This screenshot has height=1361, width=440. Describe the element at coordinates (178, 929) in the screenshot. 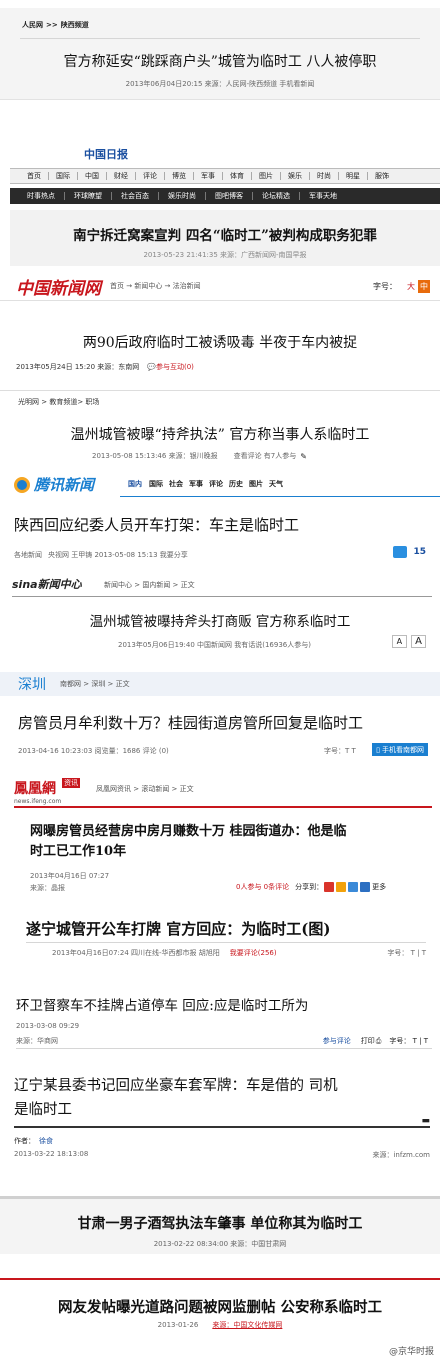

I see `headline: 遂宁城管开公车打牌 官方回应：为临时工(图)` at that location.